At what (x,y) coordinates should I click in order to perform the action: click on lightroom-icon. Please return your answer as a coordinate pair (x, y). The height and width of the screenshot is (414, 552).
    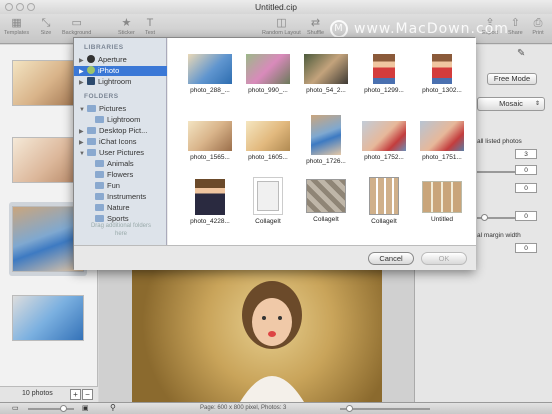
    Looking at the image, I should click on (91, 81).